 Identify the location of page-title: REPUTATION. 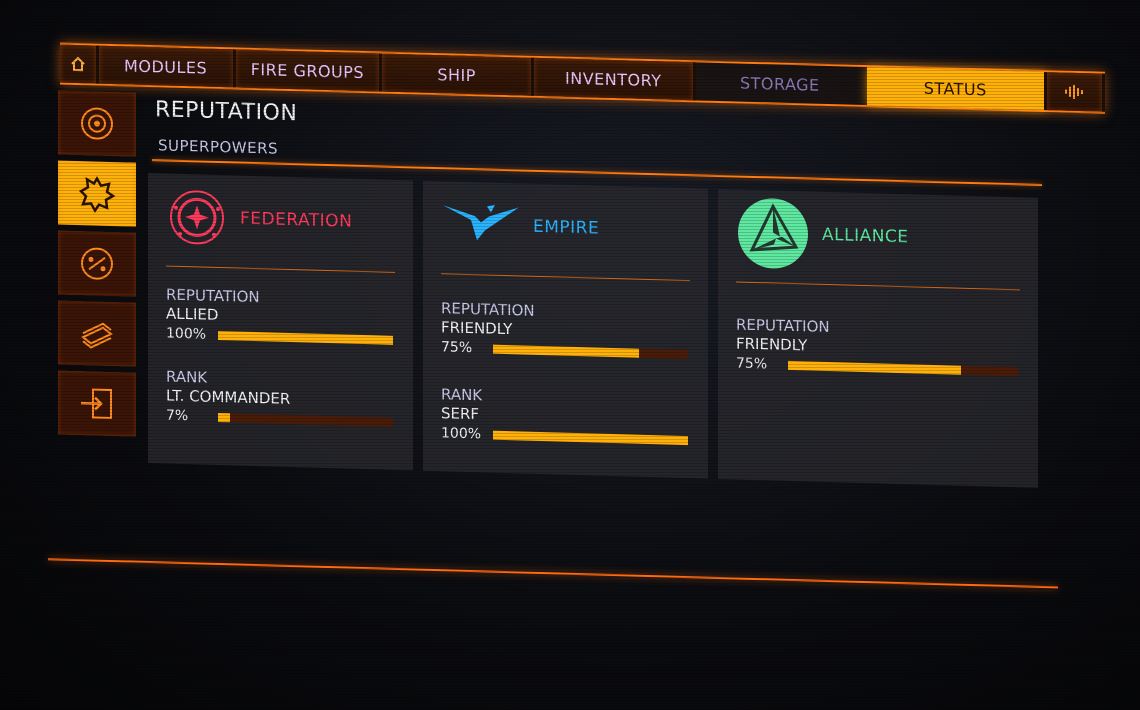
(226, 112).